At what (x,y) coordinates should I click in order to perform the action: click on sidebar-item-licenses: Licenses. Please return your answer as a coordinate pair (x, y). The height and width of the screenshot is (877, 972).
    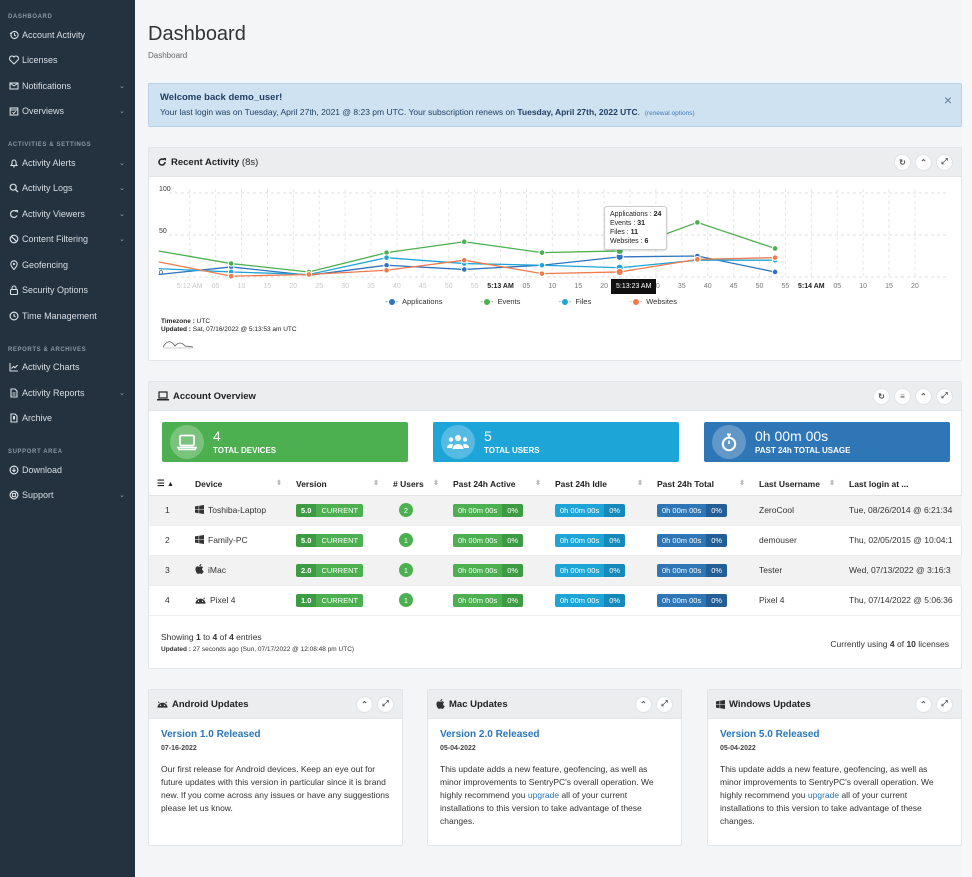
    Looking at the image, I should click on (67, 61).